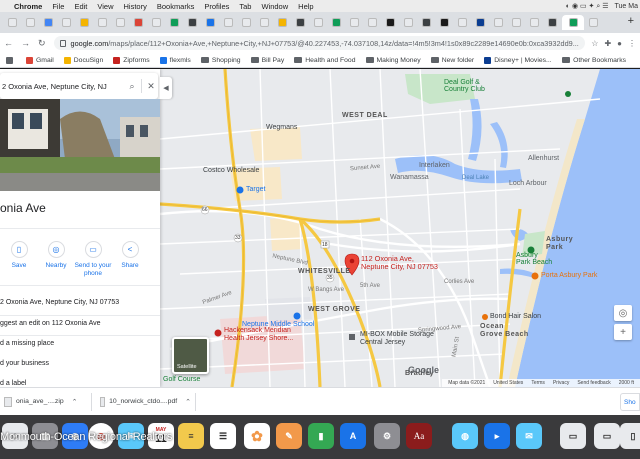  What do you see at coordinates (281, 127) in the screenshot?
I see `map-label-wegmans: Wegmans` at bounding box center [281, 127].